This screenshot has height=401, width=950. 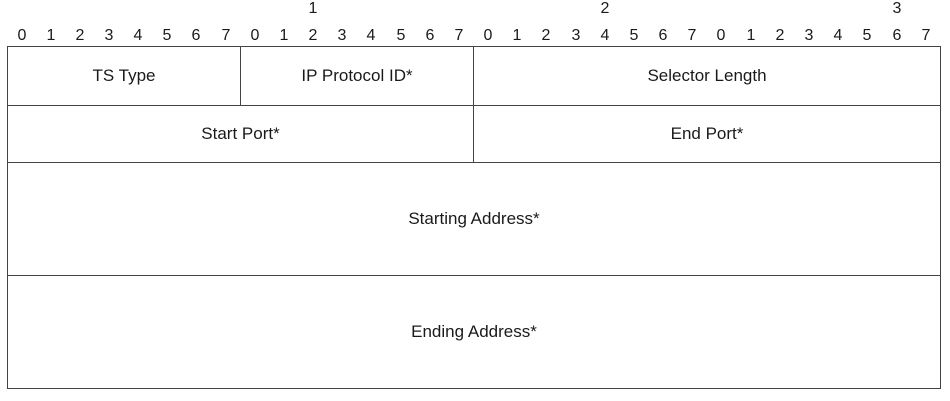 I want to click on field-ending-address: Ending Address*, so click(x=474, y=331).